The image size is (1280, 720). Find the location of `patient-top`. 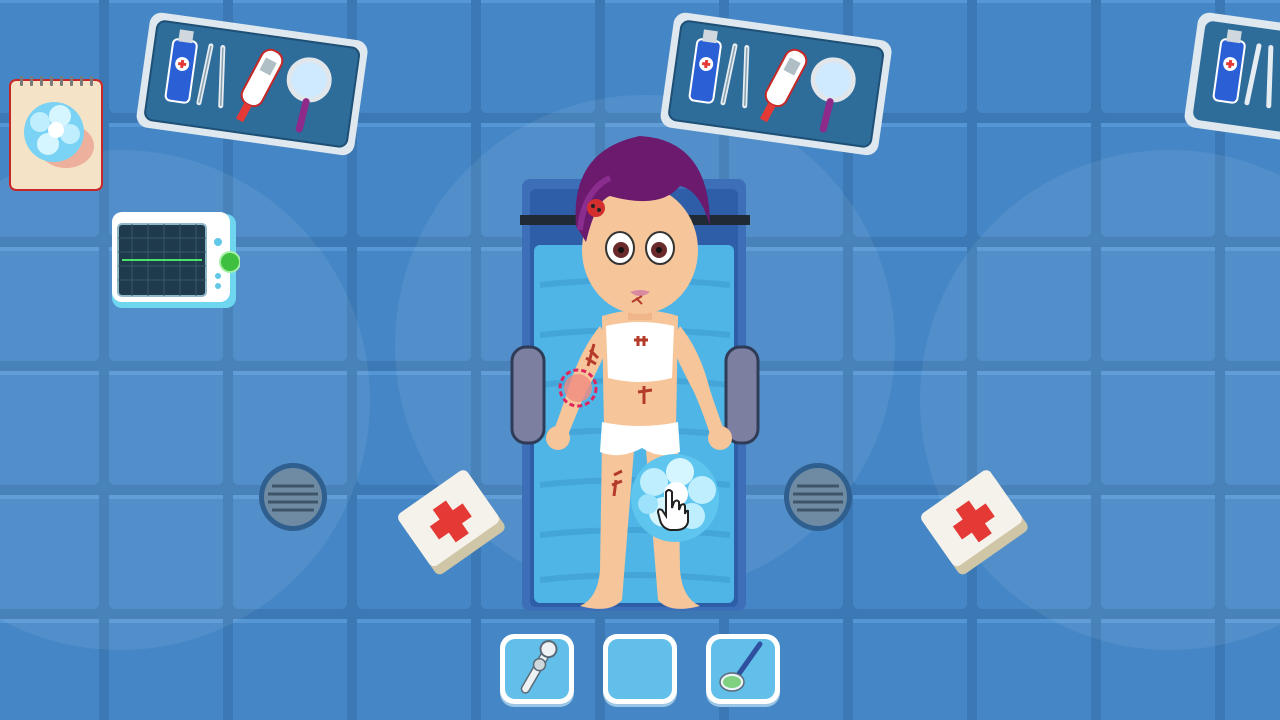

patient-top is located at coordinates (640, 352).